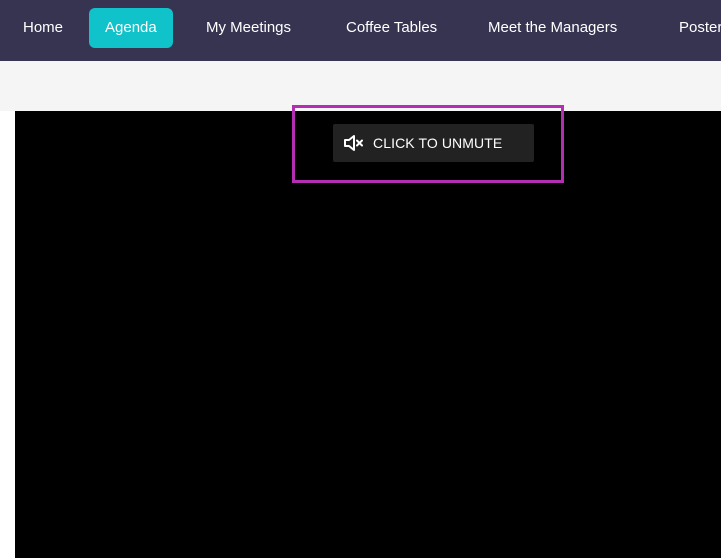 The image size is (721, 558). I want to click on unmute-button: CLICK TO UNMUTE, so click(433, 143).